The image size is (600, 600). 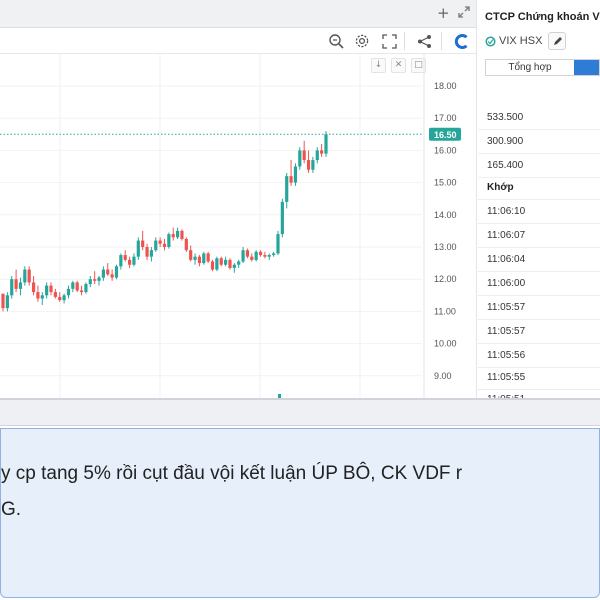 What do you see at coordinates (300, 412) in the screenshot?
I see `panel-divider-band` at bounding box center [300, 412].